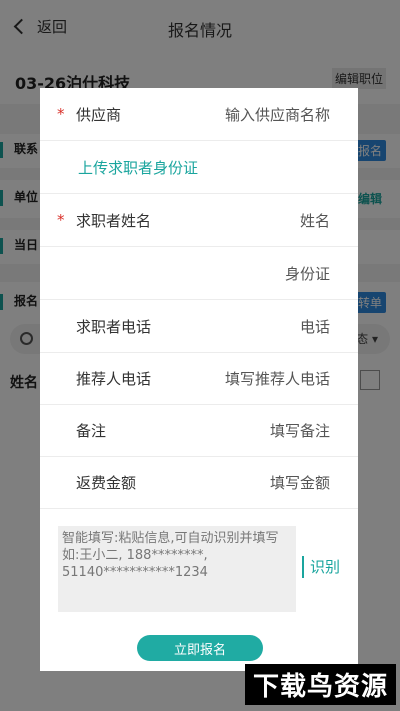 This screenshot has width=400, height=711. Describe the element at coordinates (245, 115) in the screenshot. I see `supplier-input` at that location.